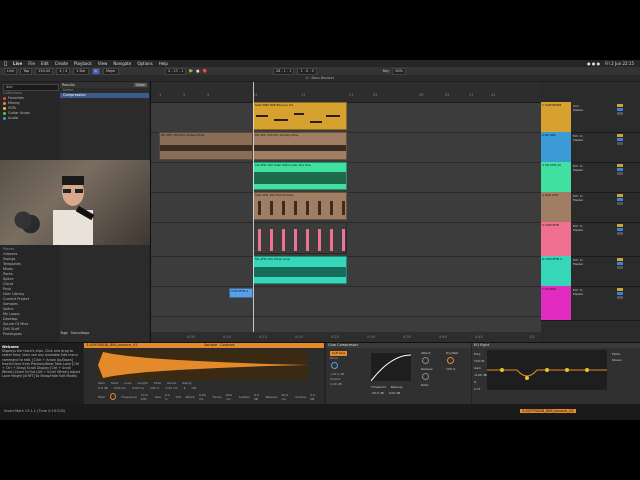 The height and width of the screenshot is (480, 640). What do you see at coordinates (300, 116) in the screenshot?
I see `midi-clip: SAD MIDI 808 Bounce 2ol` at bounding box center [300, 116].